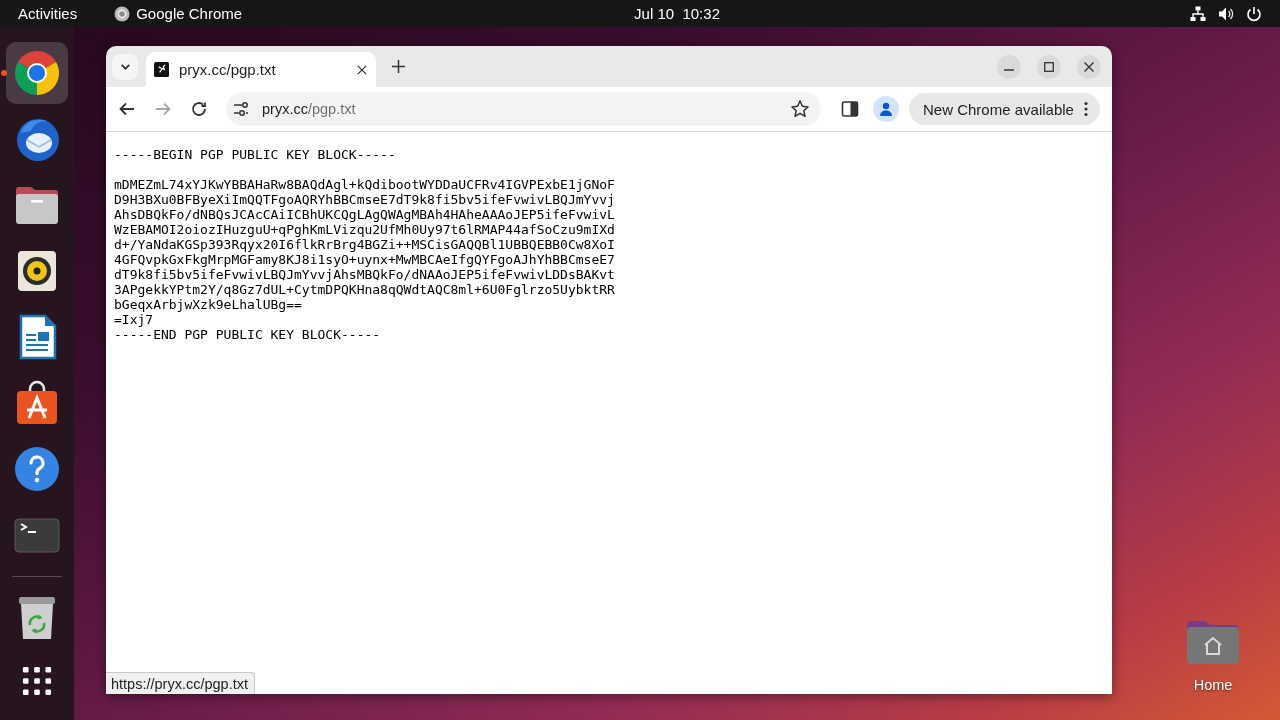 Image resolution: width=1280 pixels, height=720 pixels. I want to click on key-data-line: AhsDBQkFo/dNBQsJCAcCAiICBhUKCQgLAgQWAgMBAh4HAheAAAoJEP5ifeFvwivL, so click(364, 214).